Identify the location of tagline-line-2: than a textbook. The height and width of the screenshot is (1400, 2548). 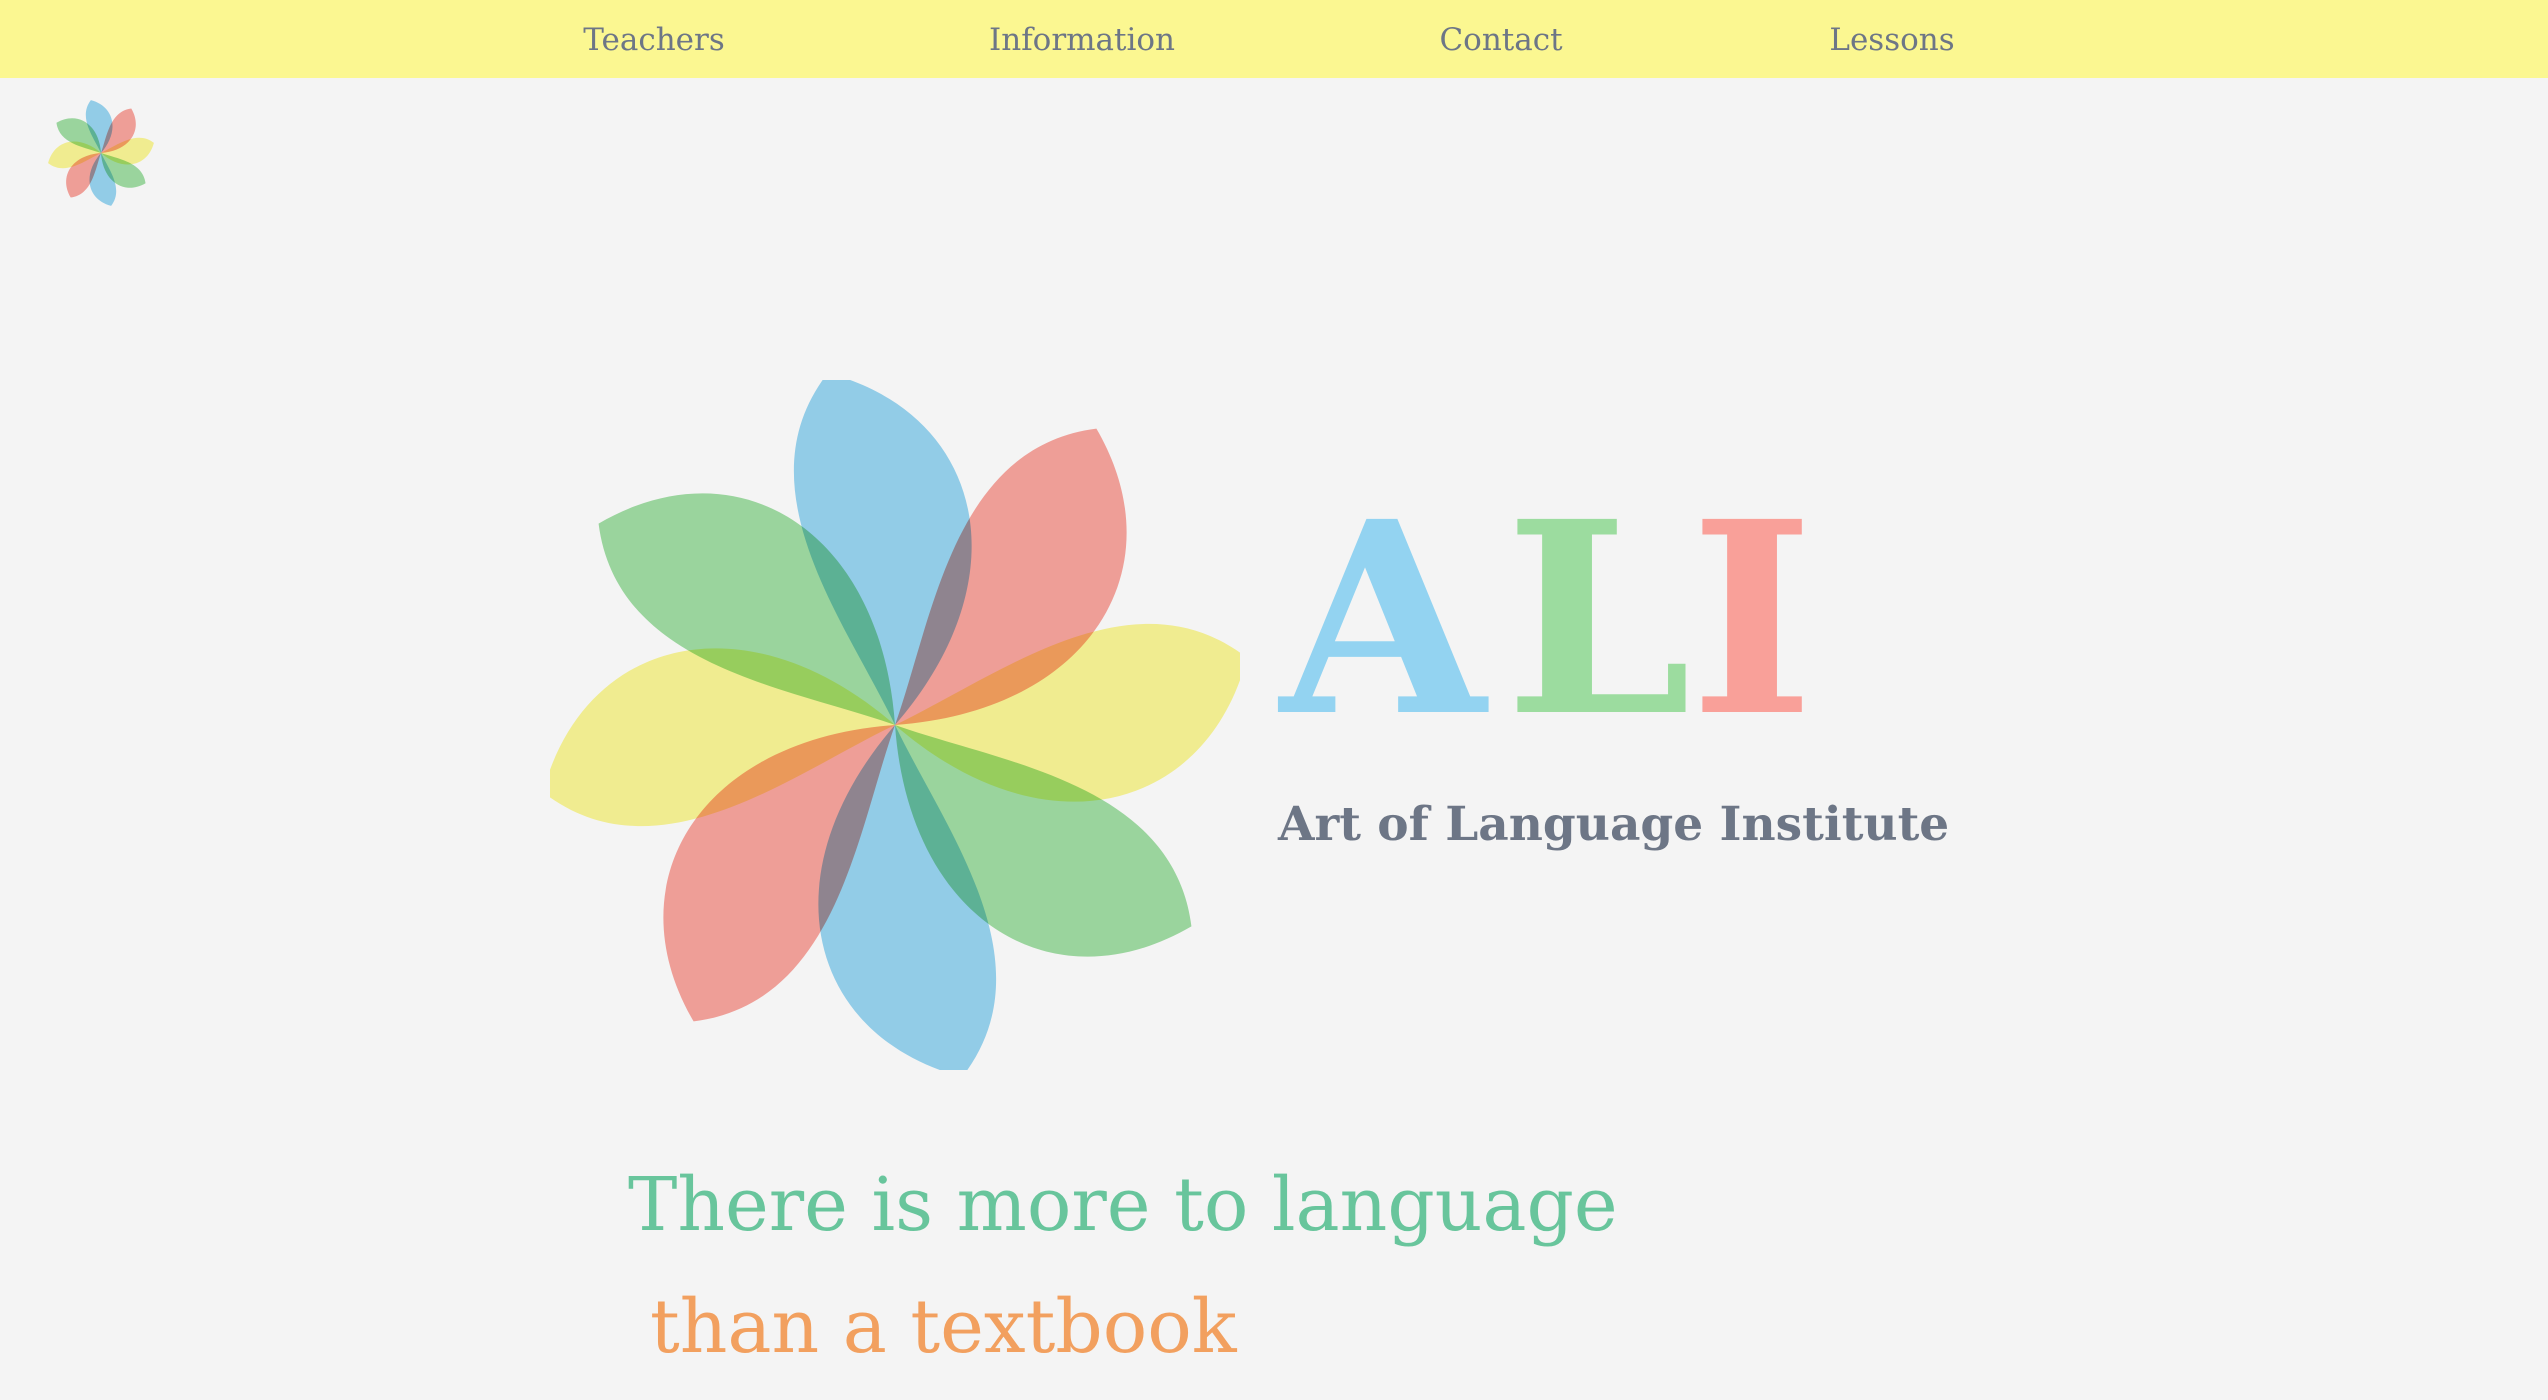
(943, 1327).